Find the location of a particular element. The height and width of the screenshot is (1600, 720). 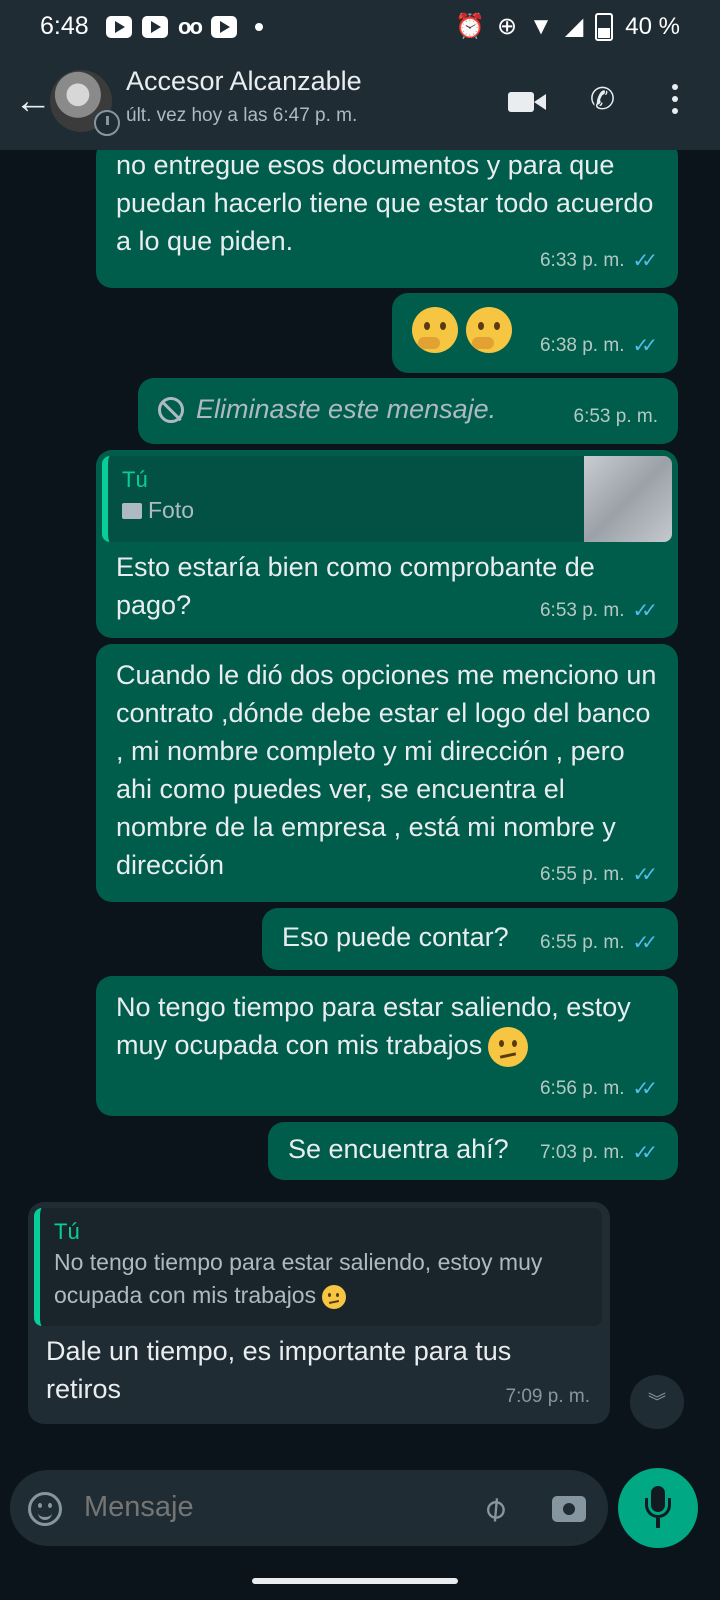

message-time: 6:38 p. m. is located at coordinates (582, 345).